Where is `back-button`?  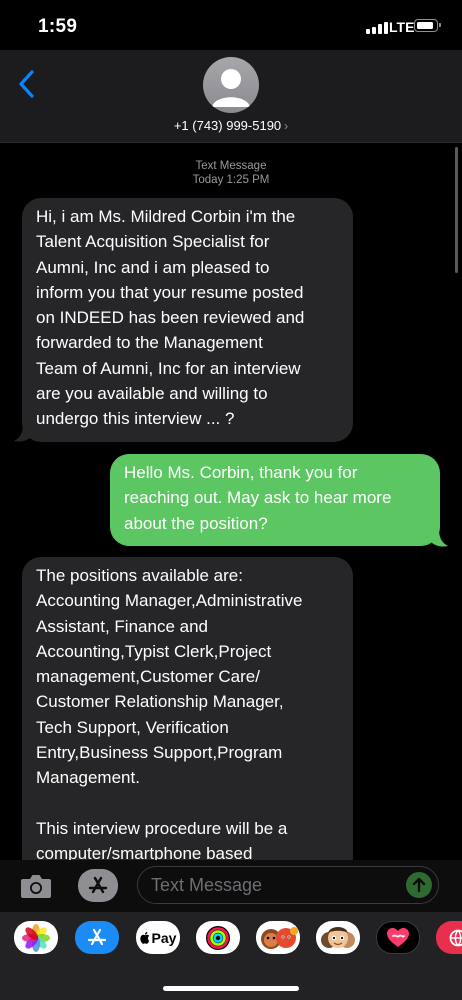 back-button is located at coordinates (28, 84).